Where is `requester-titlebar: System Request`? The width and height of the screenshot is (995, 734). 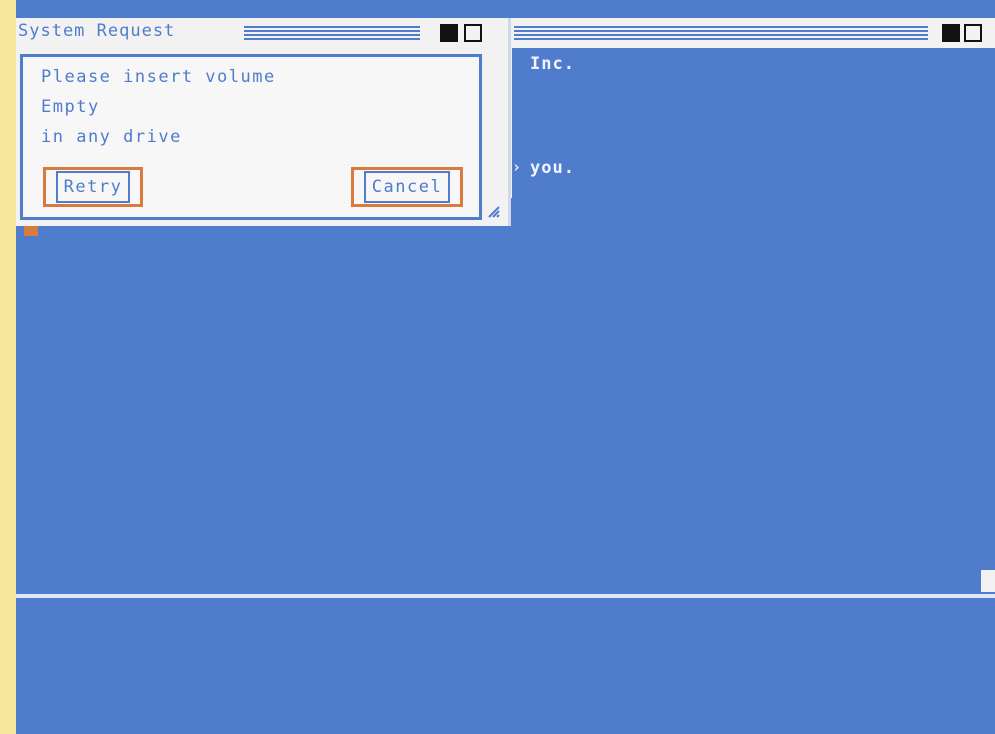
requester-titlebar: System Request is located at coordinates (262, 33).